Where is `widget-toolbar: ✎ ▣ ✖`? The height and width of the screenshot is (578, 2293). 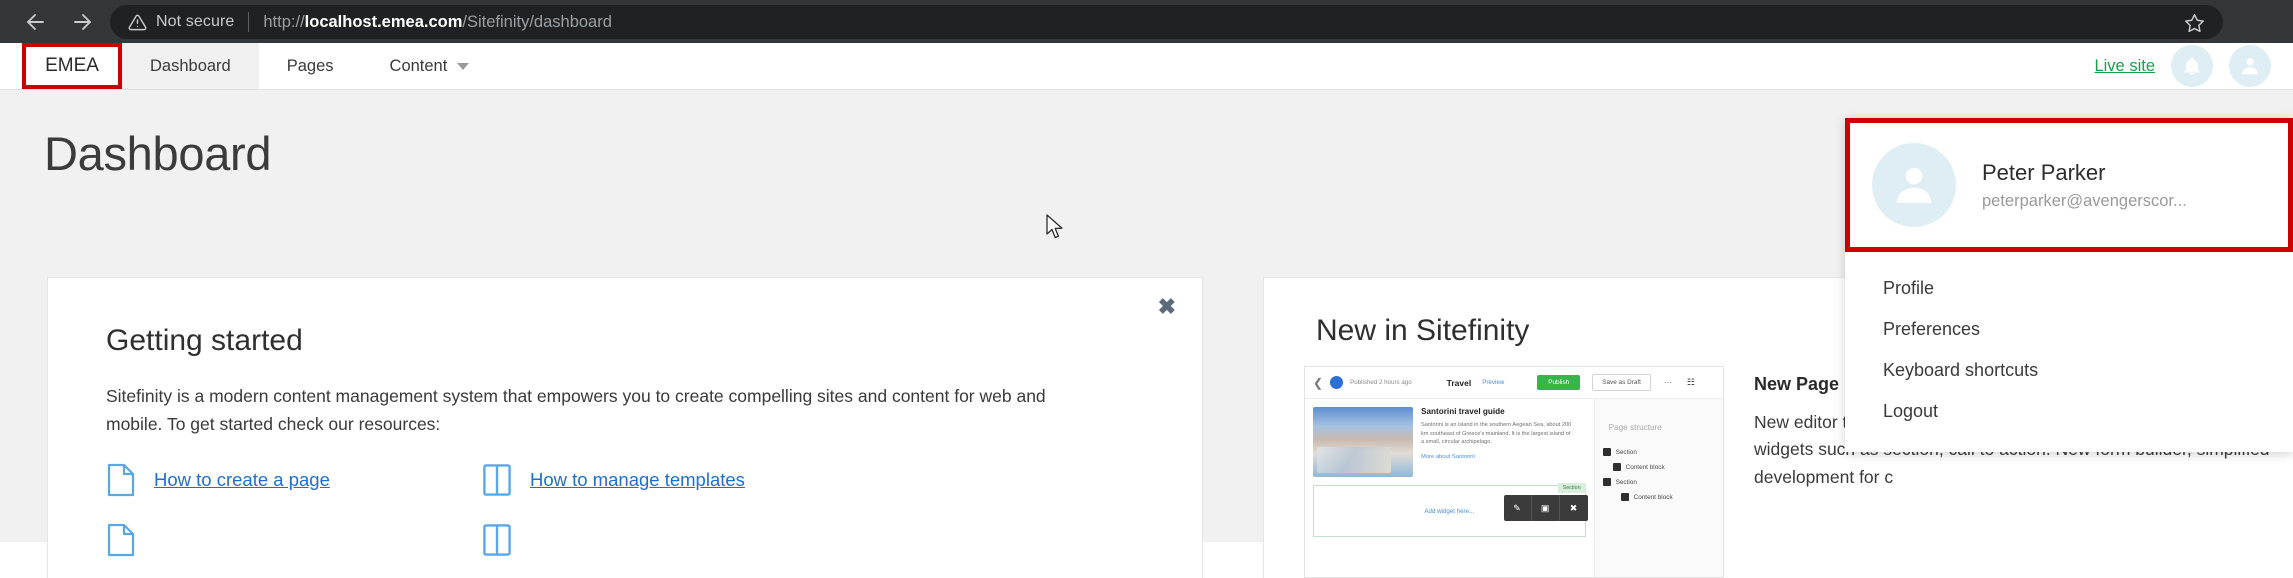
widget-toolbar: ✎ ▣ ✖ is located at coordinates (1545, 508).